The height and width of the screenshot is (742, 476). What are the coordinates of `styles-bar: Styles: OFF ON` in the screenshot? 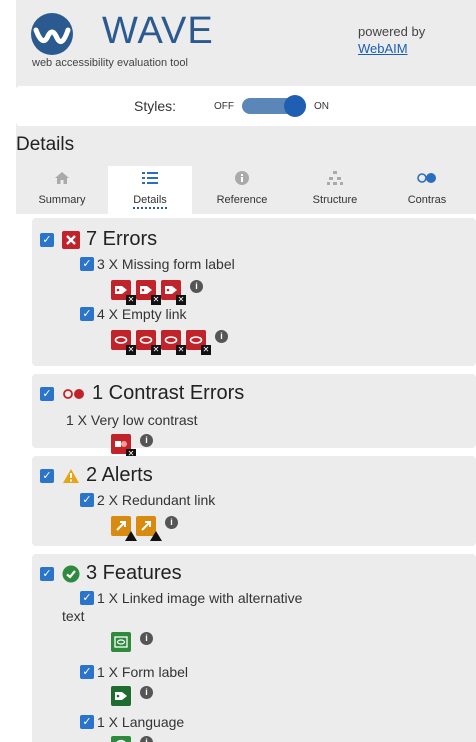 It's located at (246, 106).